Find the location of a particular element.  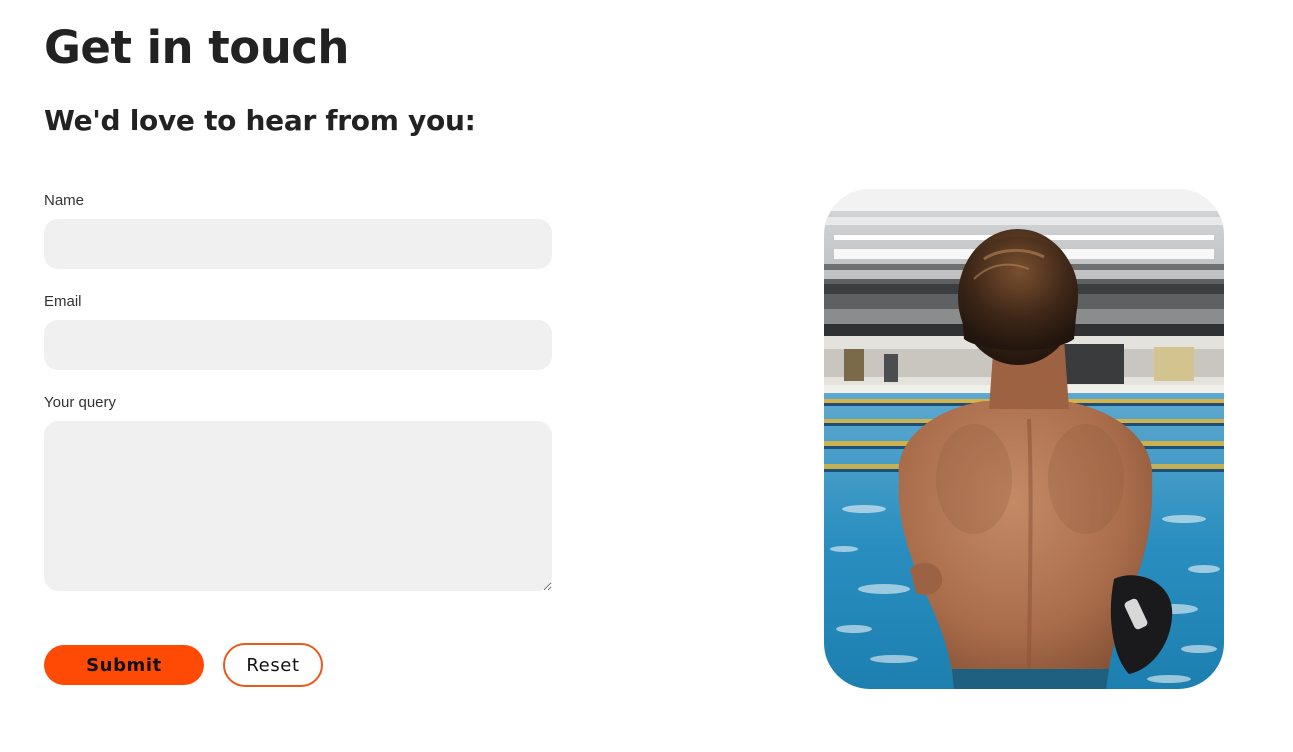

page-subtitle: We'd love to hear from you: is located at coordinates (260, 120).